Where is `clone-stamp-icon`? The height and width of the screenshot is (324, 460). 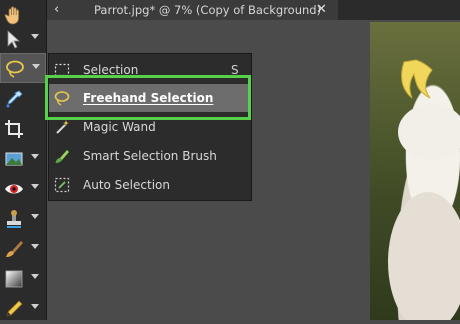
clone-stamp-icon is located at coordinates (14, 219).